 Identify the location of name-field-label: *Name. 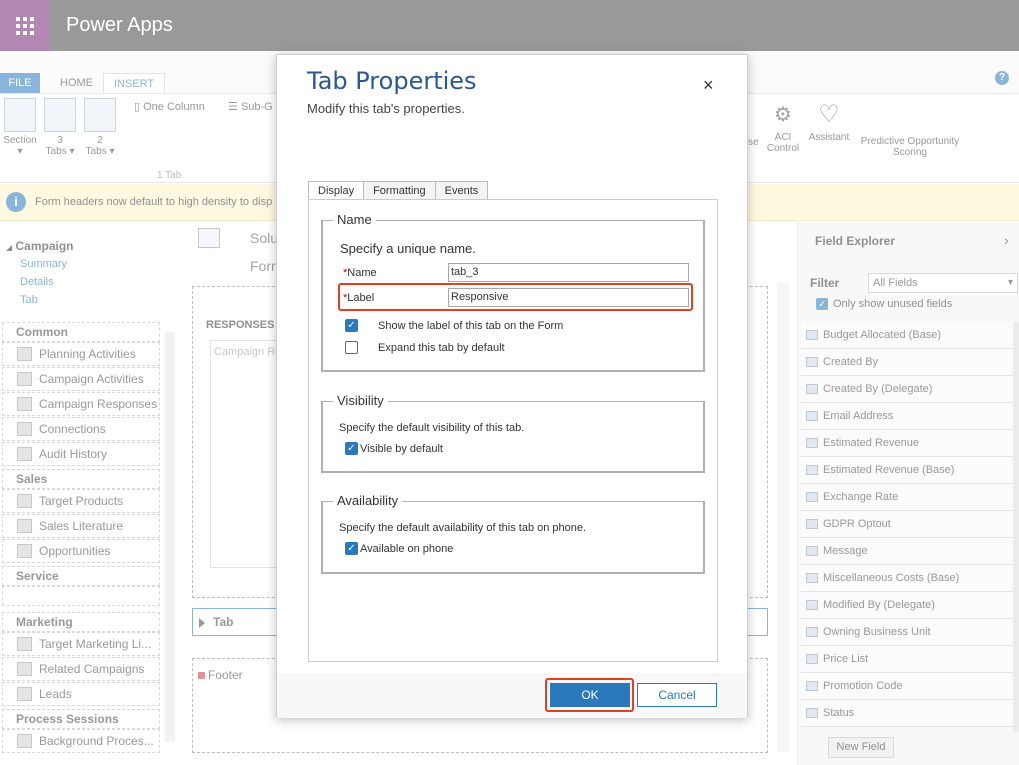
(360, 273).